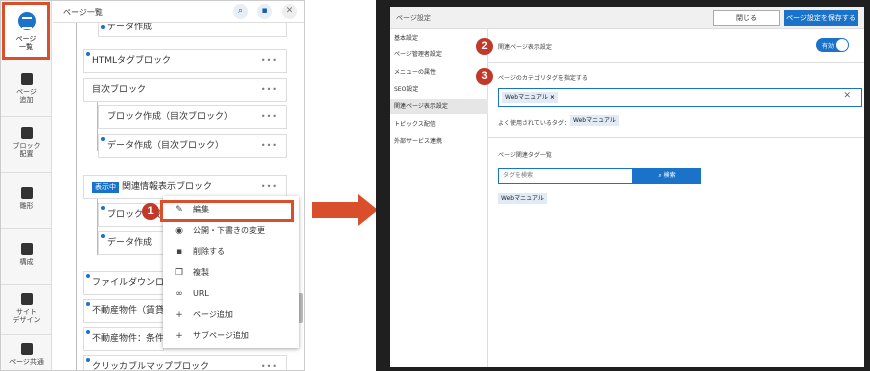  Describe the element at coordinates (439, 72) in the screenshot. I see `sidebar-item: メニューの属性` at that location.